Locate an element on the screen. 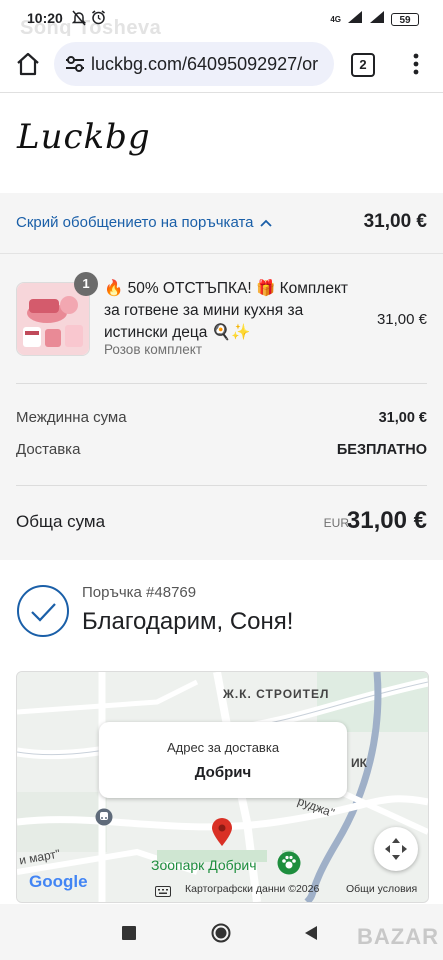  status-bar: Sonq Tosheva 10:20 4G 59 is located at coordinates (221, 19).